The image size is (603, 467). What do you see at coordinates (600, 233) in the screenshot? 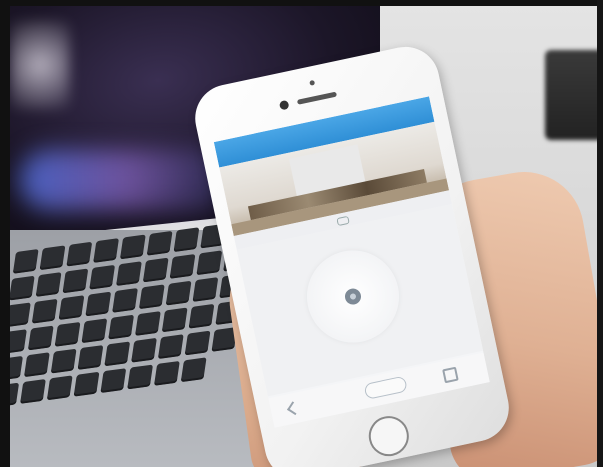
I see `frame-edge-right` at bounding box center [600, 233].